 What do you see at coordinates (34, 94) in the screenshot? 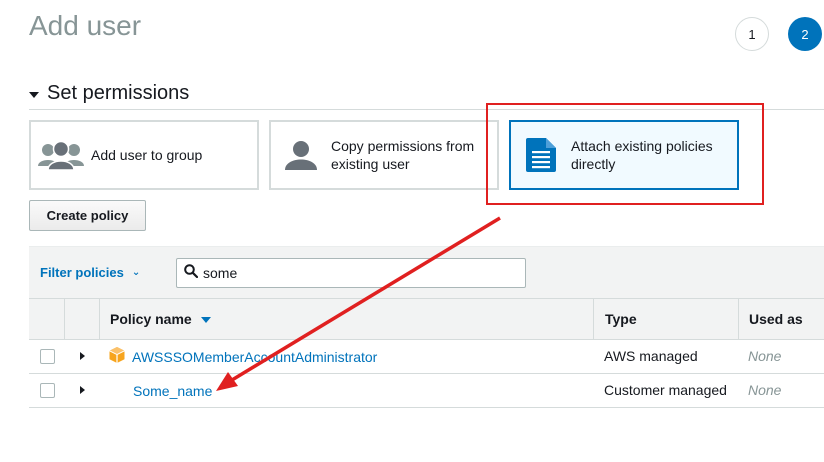
I see `caret-down-icon` at bounding box center [34, 94].